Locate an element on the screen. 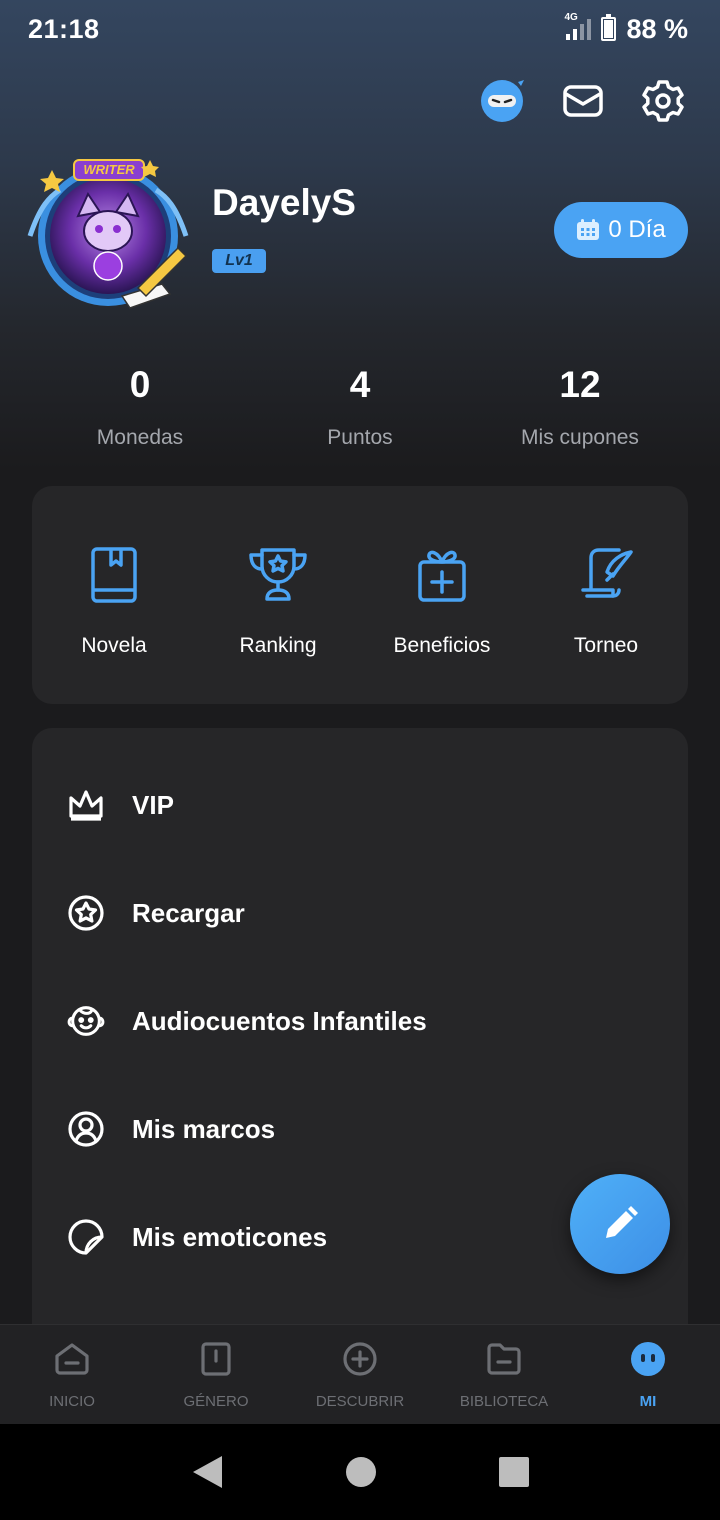 The image size is (720, 1520). nav-label: MI is located at coordinates (648, 1401).